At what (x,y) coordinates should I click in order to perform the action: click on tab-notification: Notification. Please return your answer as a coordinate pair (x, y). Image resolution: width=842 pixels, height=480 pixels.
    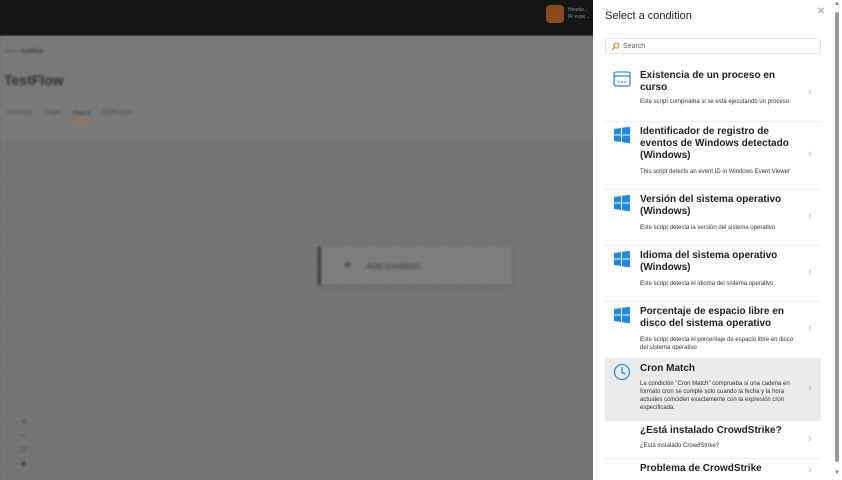
    Looking at the image, I should click on (117, 116).